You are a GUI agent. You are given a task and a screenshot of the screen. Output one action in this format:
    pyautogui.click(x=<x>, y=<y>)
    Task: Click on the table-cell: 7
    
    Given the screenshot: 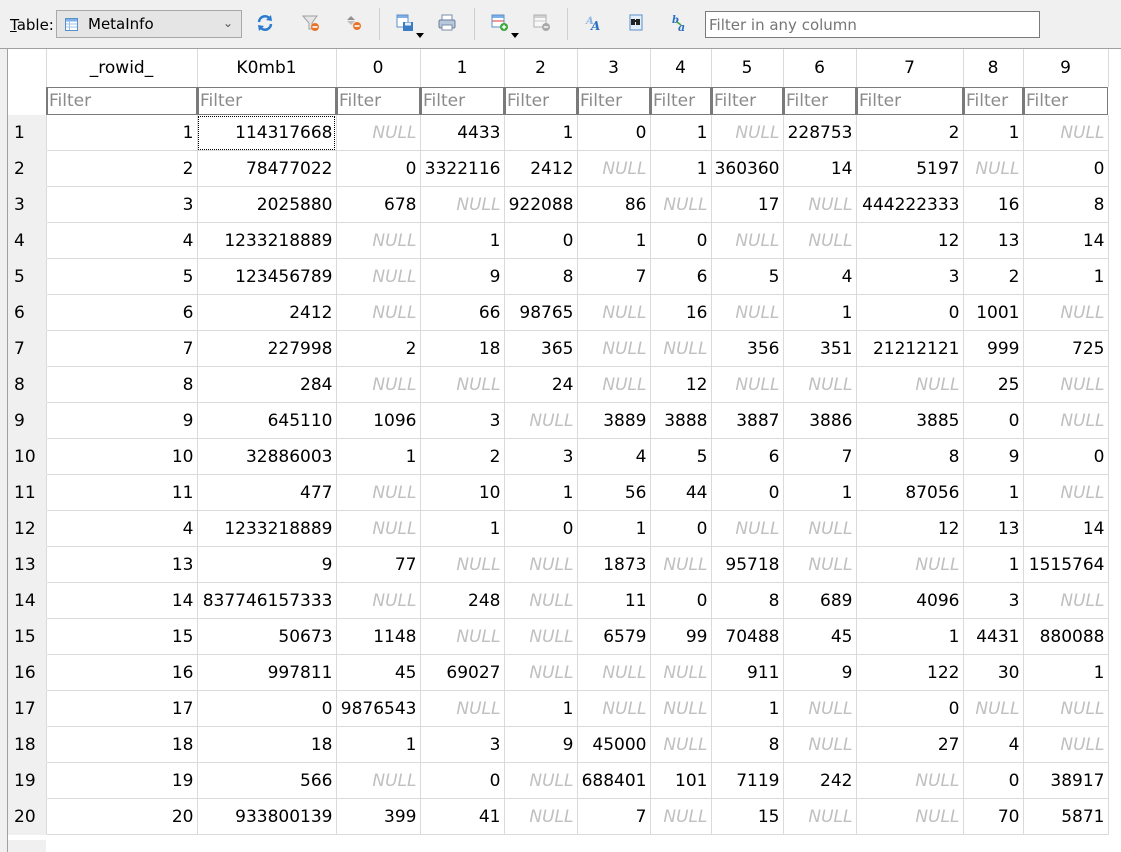 What is the action you would take?
    pyautogui.click(x=614, y=276)
    